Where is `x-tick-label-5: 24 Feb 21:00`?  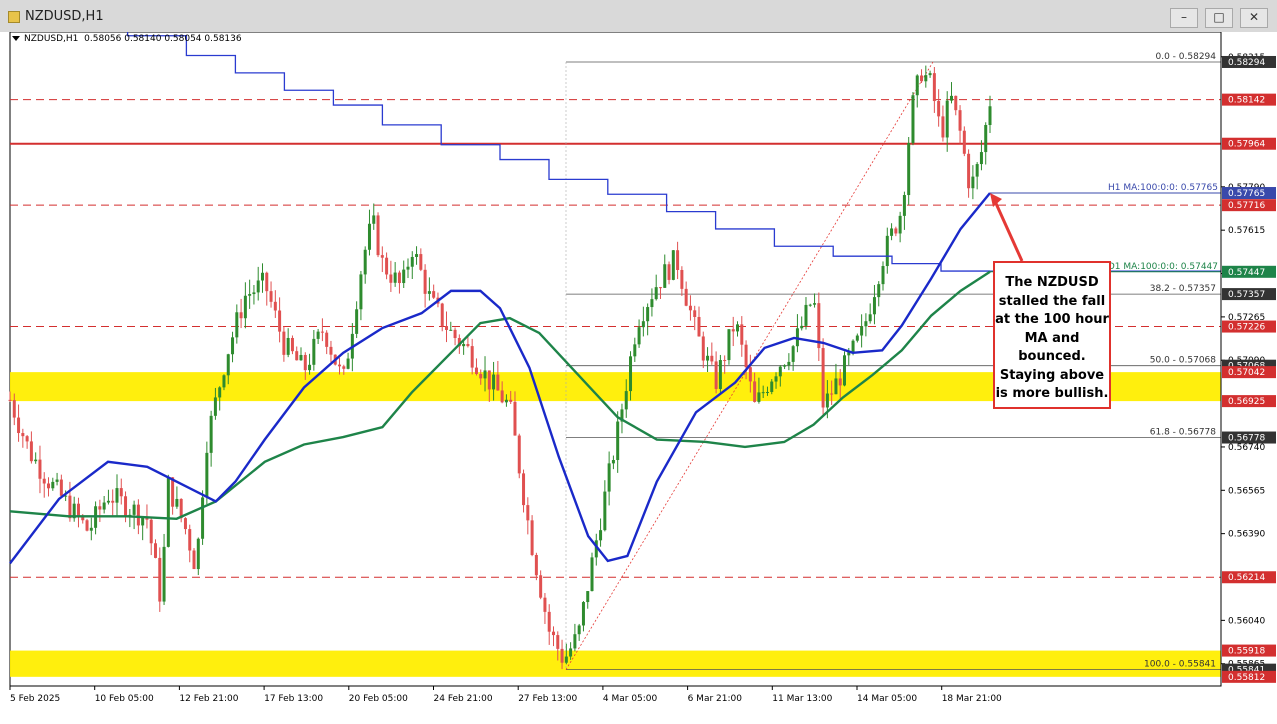 x-tick-label-5: 24 Feb 21:00 is located at coordinates (463, 699).